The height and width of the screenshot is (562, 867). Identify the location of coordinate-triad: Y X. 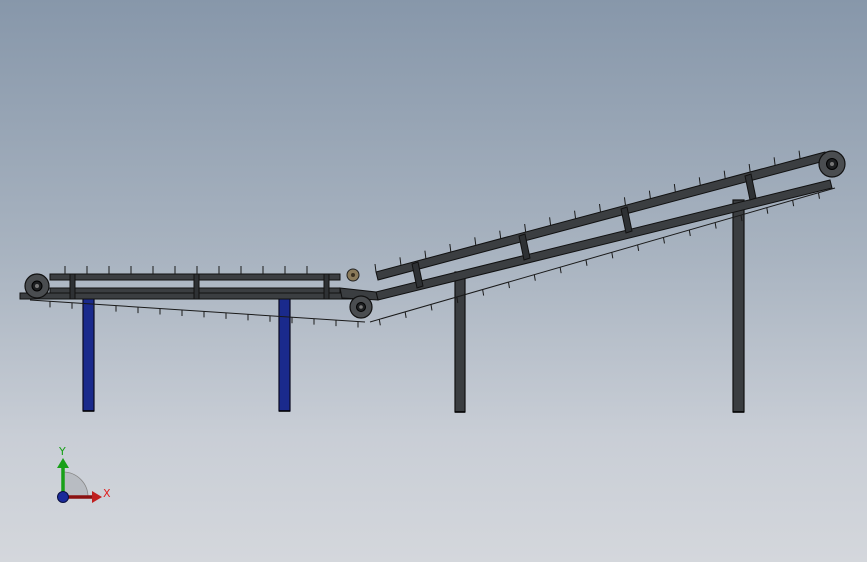
(84, 474).